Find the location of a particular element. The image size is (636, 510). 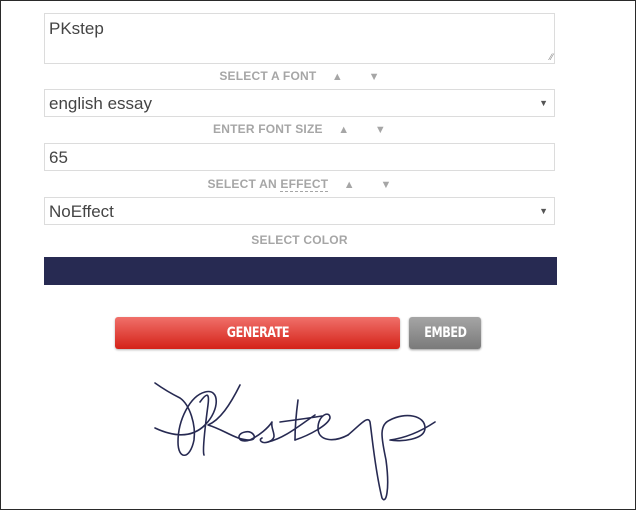

font-select: english essay ▼ is located at coordinates (299, 103).